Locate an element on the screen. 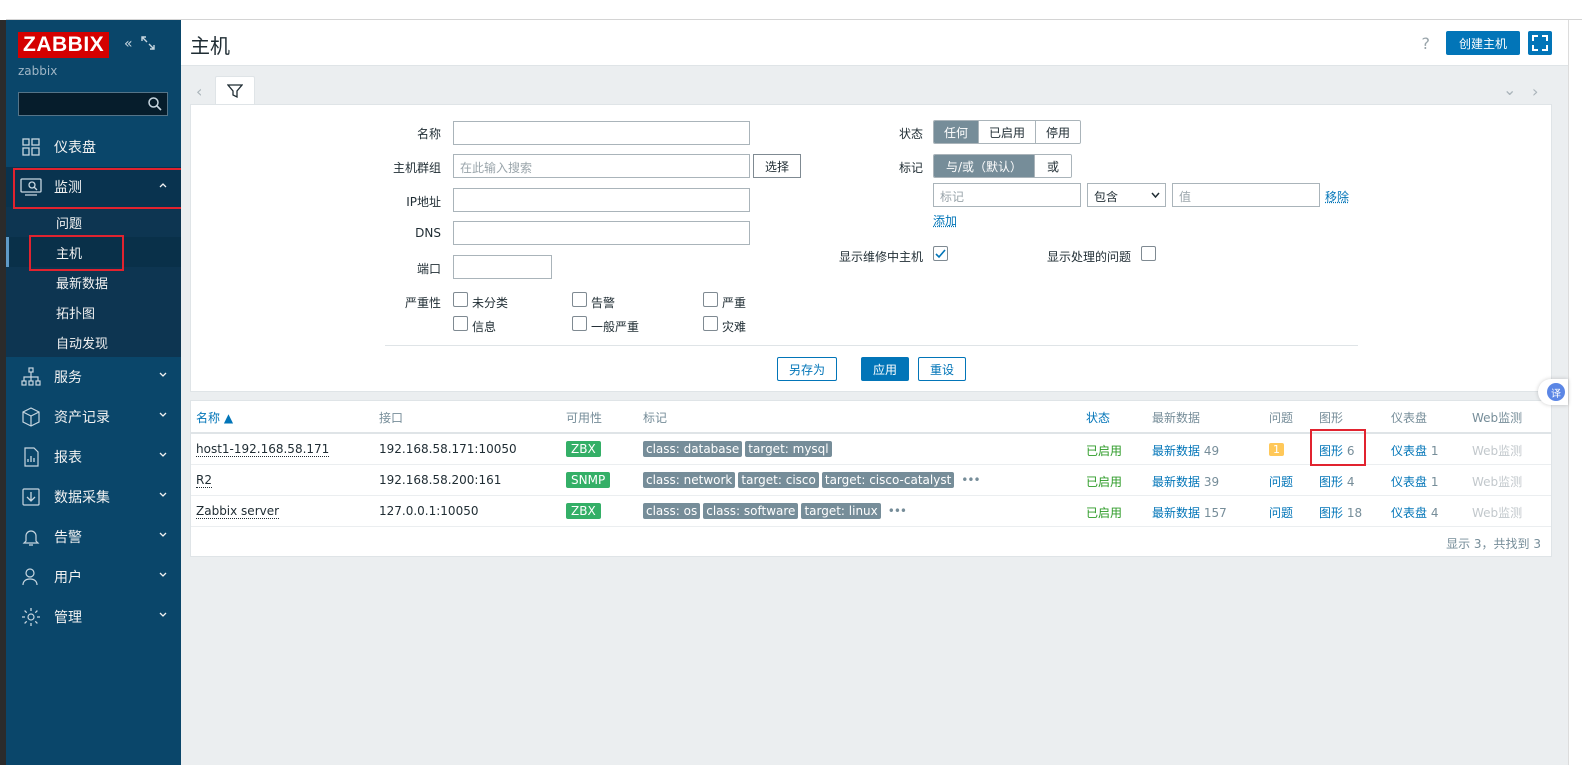 The image size is (1582, 765). create-host-button: 创建主机 is located at coordinates (1483, 43).